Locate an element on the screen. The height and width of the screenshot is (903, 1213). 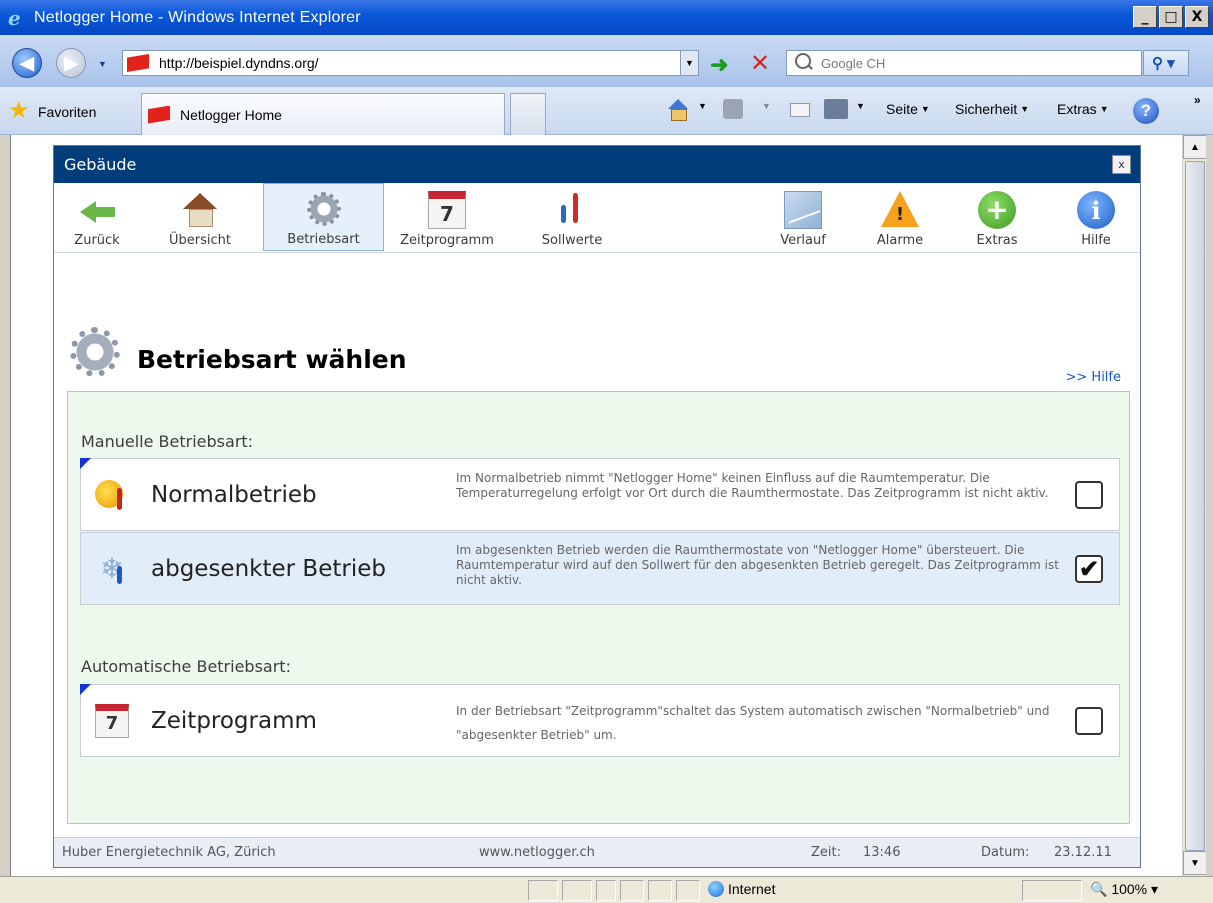
tab-title: Netlogger Home is located at coordinates (231, 114).